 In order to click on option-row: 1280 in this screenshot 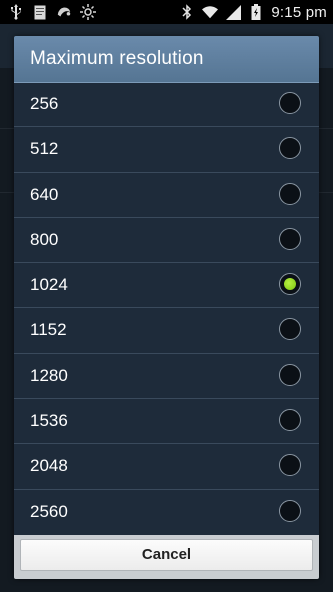, I will do `click(166, 377)`.